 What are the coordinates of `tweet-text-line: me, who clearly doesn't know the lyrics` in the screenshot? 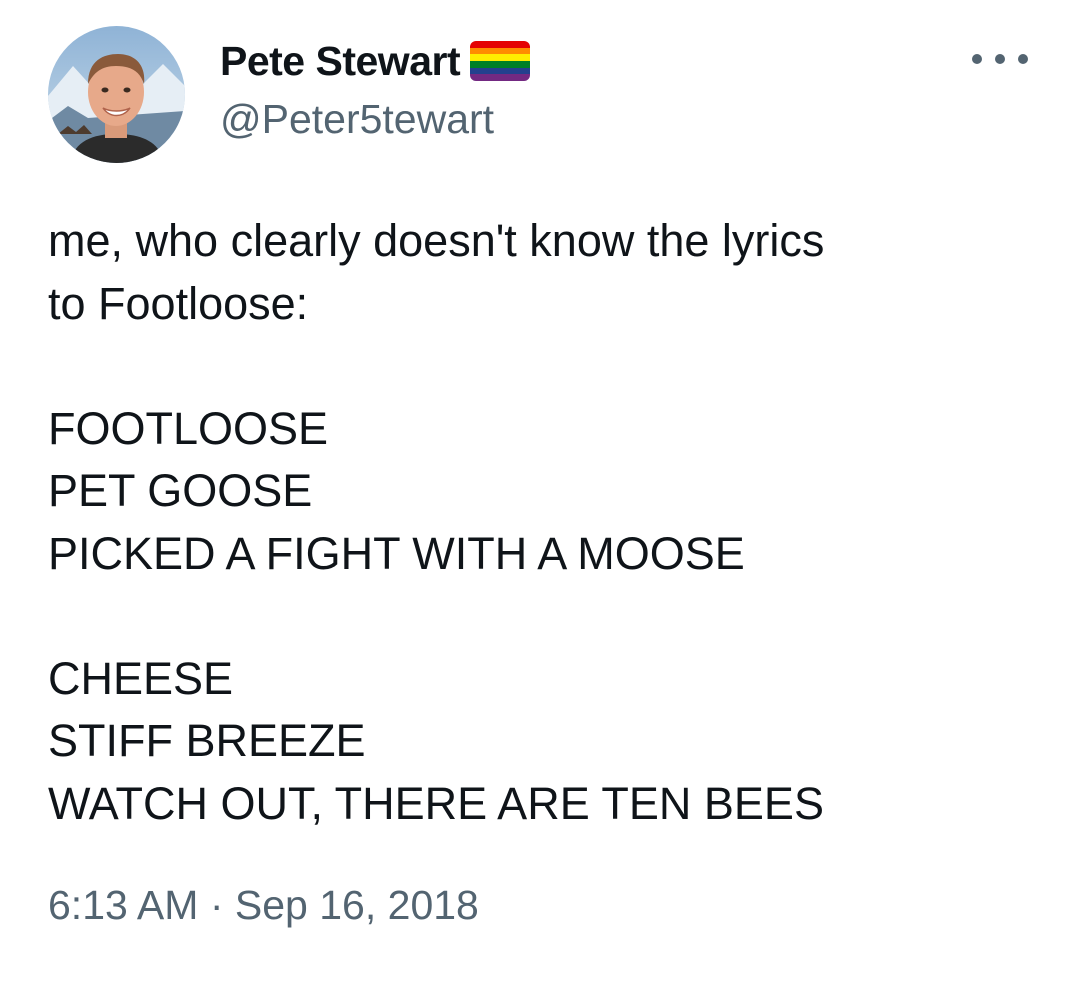 It's located at (436, 240).